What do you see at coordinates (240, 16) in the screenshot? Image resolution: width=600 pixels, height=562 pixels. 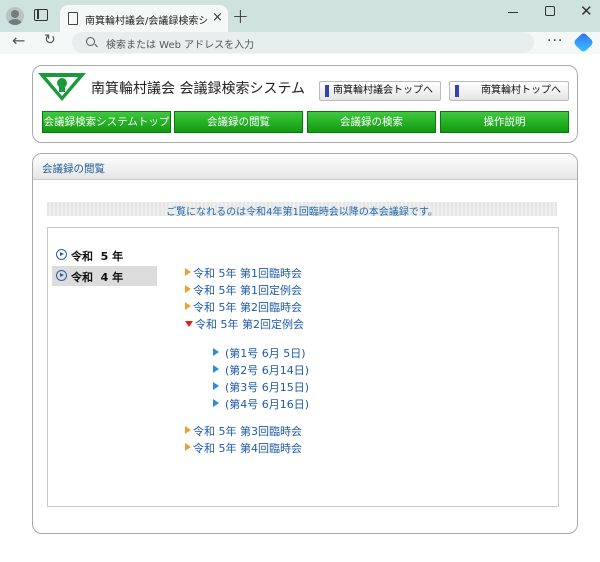 I see `new-tab-button: +` at bounding box center [240, 16].